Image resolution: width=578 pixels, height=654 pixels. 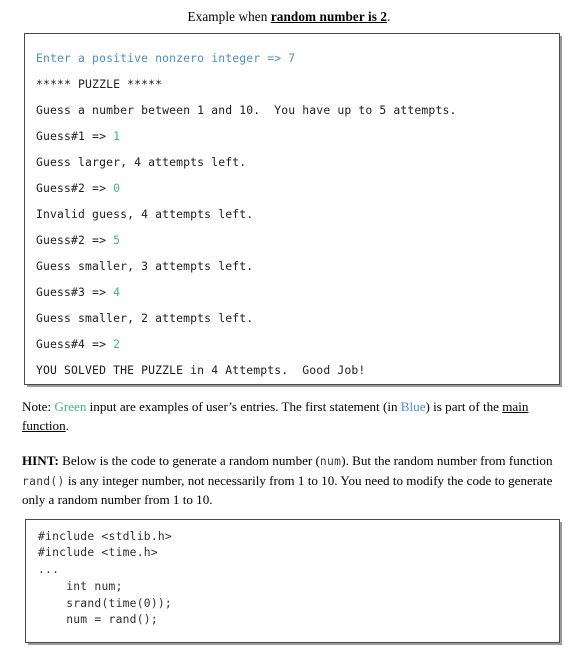 What do you see at coordinates (80, 586) in the screenshot?
I see `code-line: int num;` at bounding box center [80, 586].